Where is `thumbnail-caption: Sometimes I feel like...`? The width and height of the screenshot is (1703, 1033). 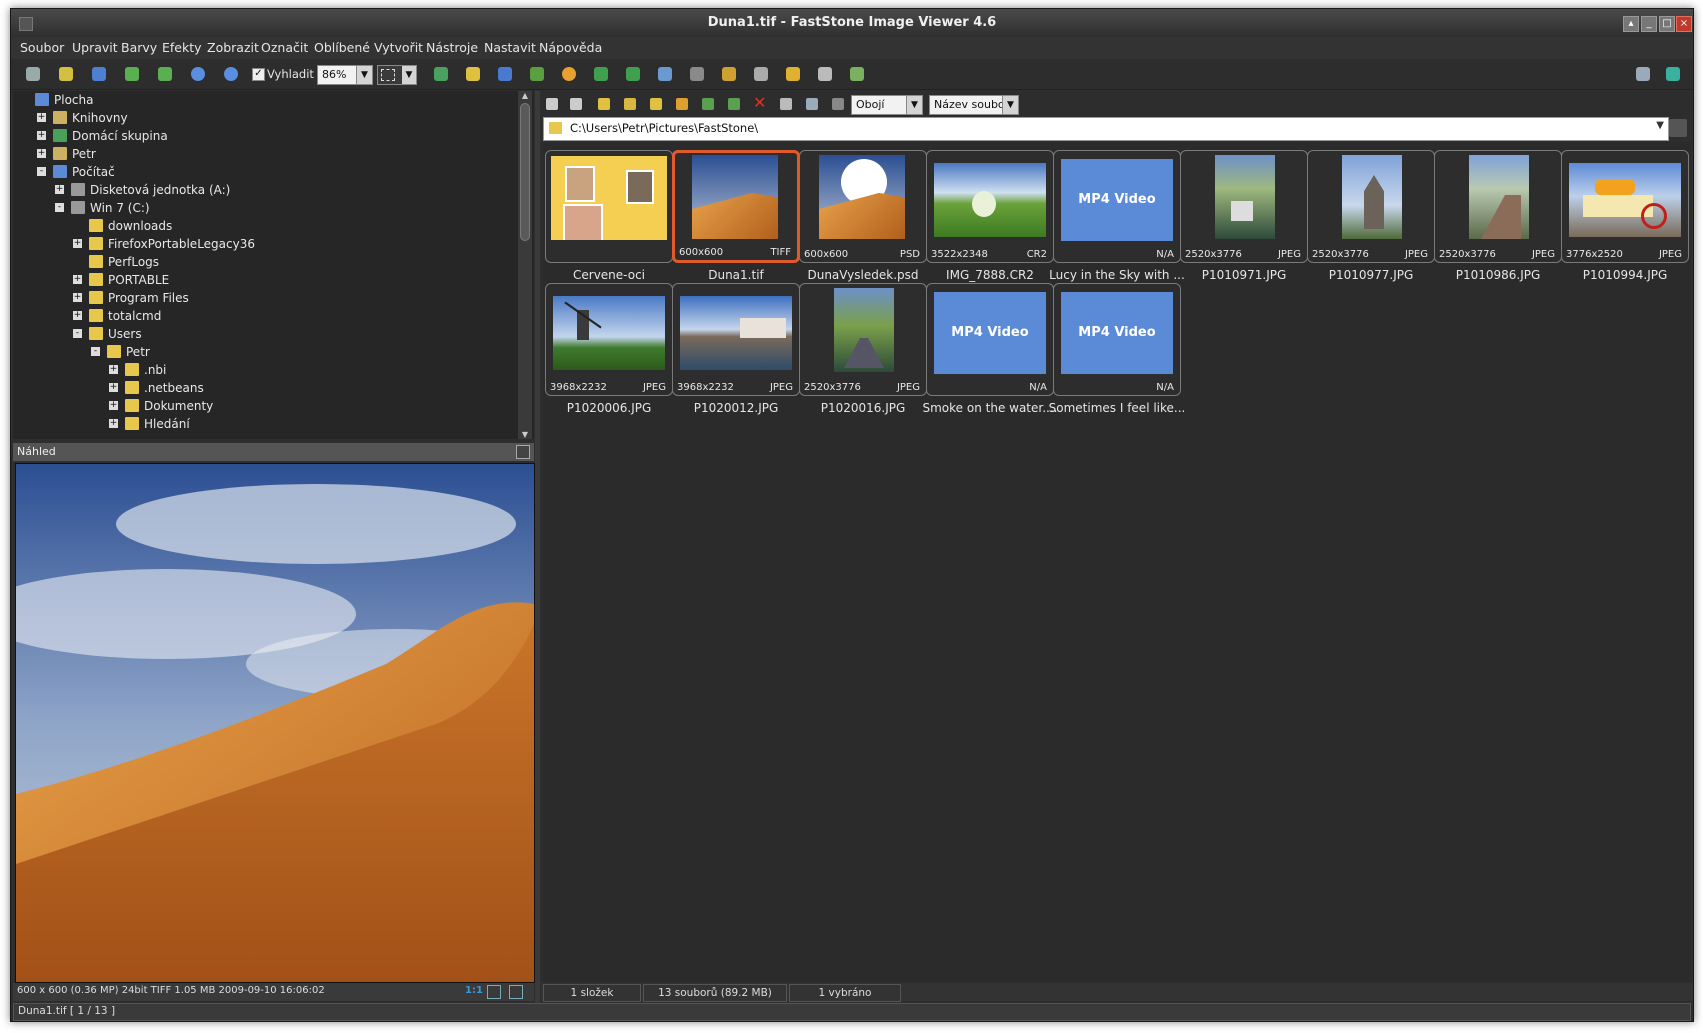 thumbnail-caption: Sometimes I feel like... is located at coordinates (1117, 408).